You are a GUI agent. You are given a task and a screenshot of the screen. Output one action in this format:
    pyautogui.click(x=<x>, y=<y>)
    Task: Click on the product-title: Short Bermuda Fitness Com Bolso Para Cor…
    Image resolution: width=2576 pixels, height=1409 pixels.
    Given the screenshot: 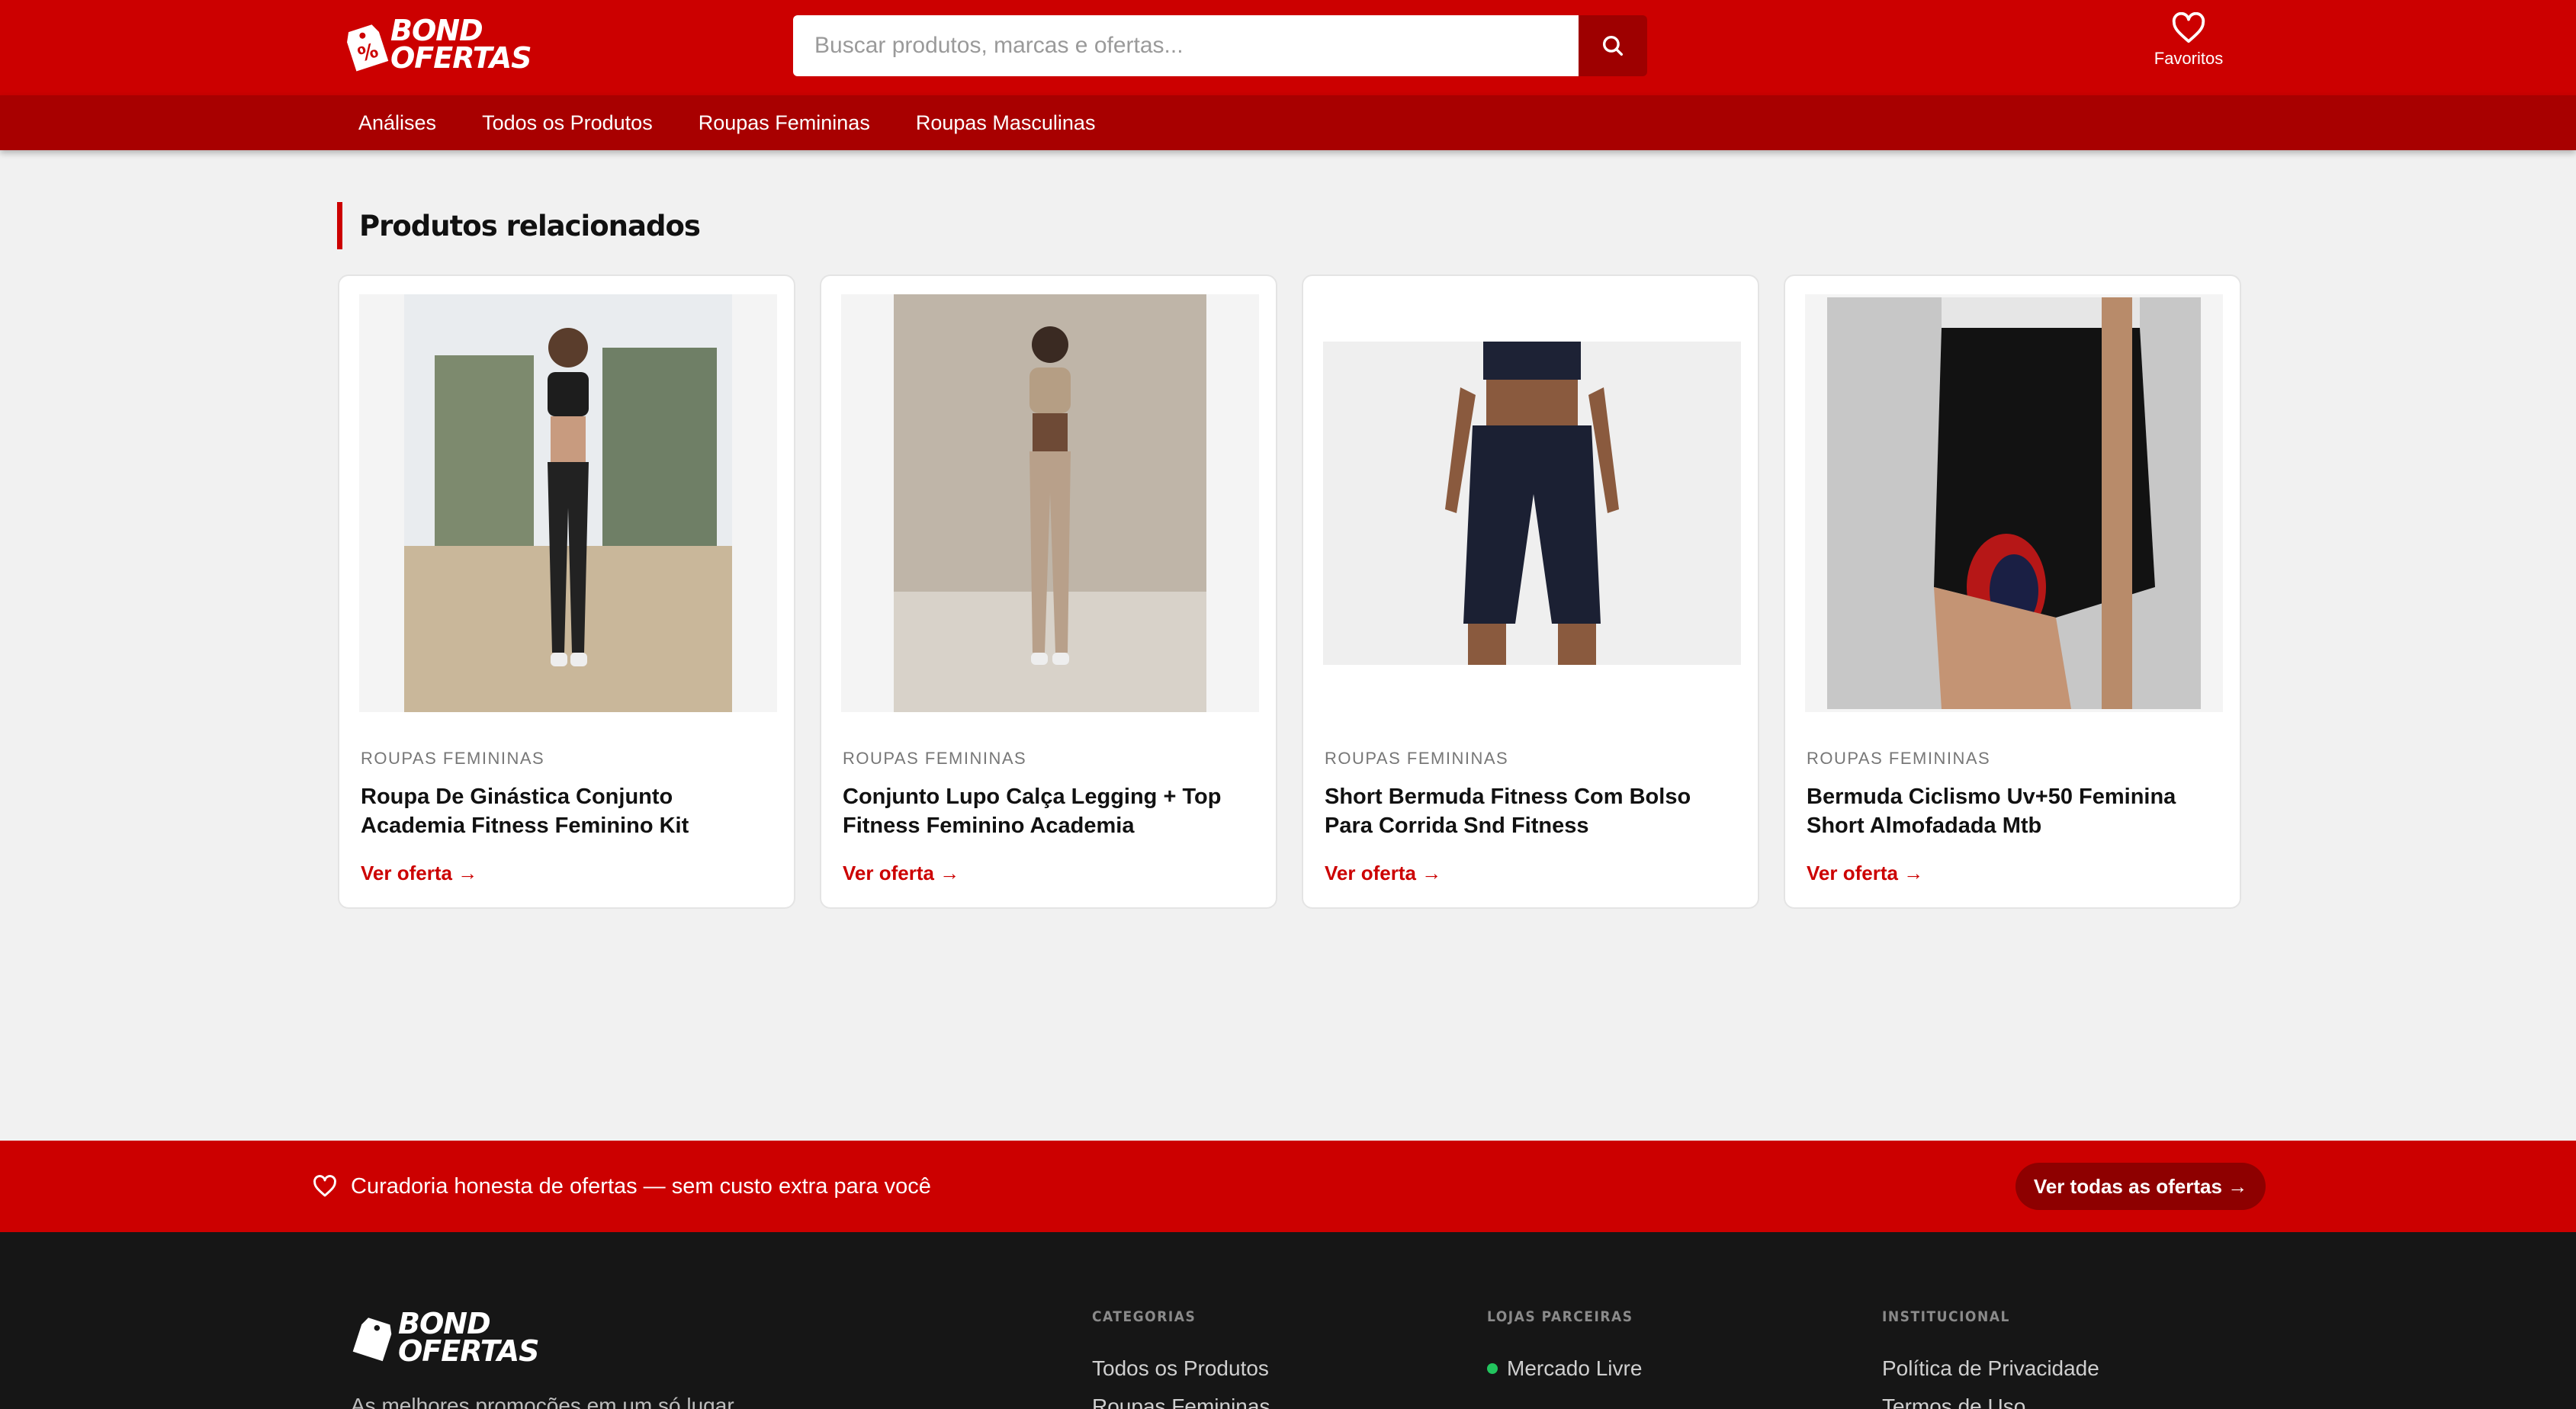 What is the action you would take?
    pyautogui.click(x=1532, y=811)
    